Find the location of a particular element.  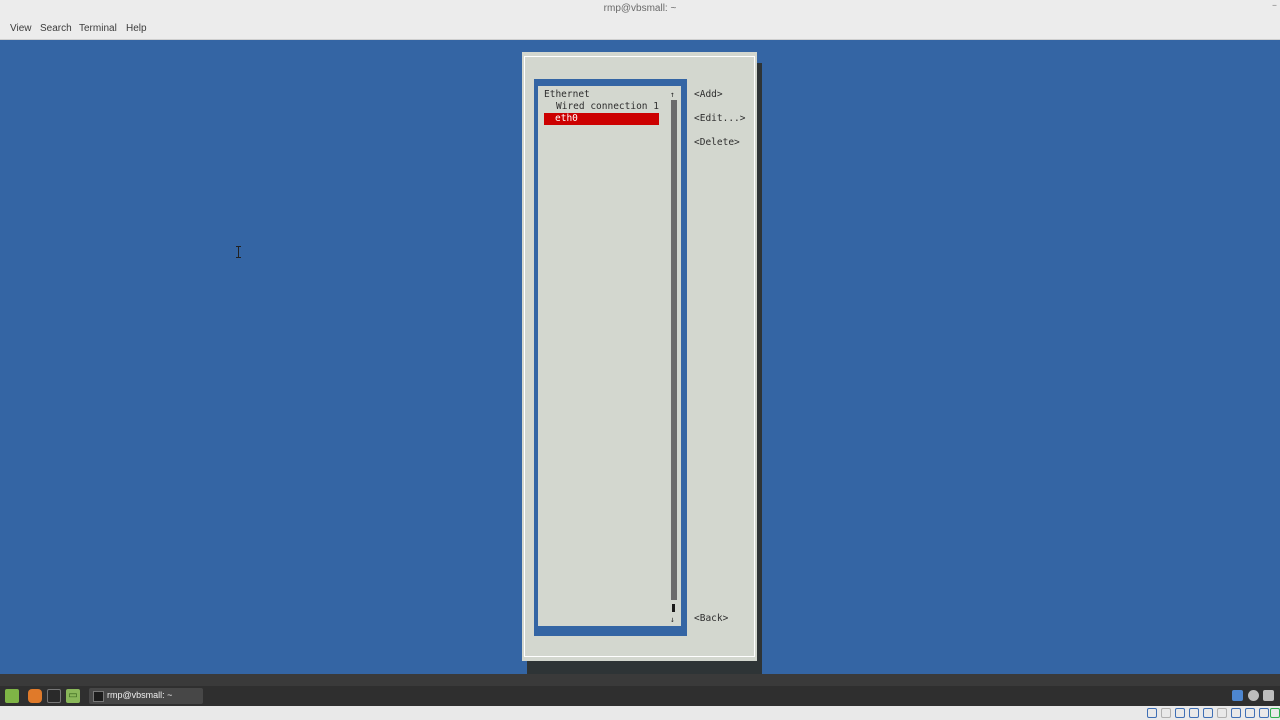

menu-help: Help is located at coordinates (136, 28).